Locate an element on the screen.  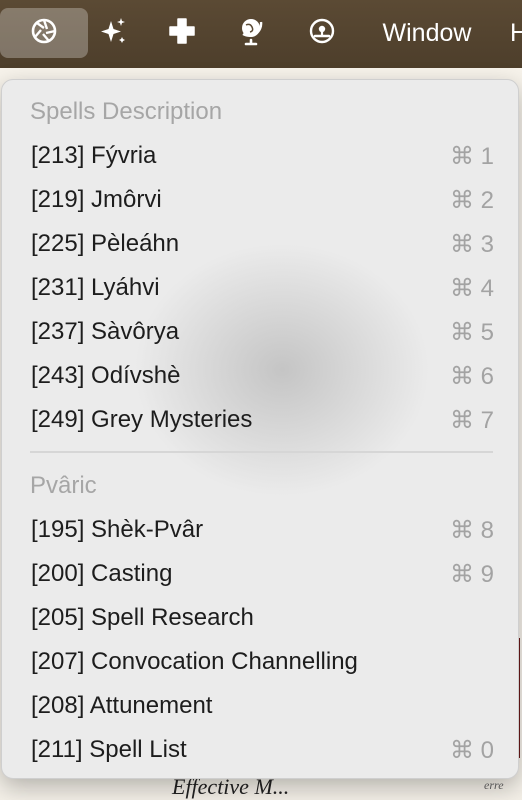
sparkles-icon is located at coordinates (113, 33).